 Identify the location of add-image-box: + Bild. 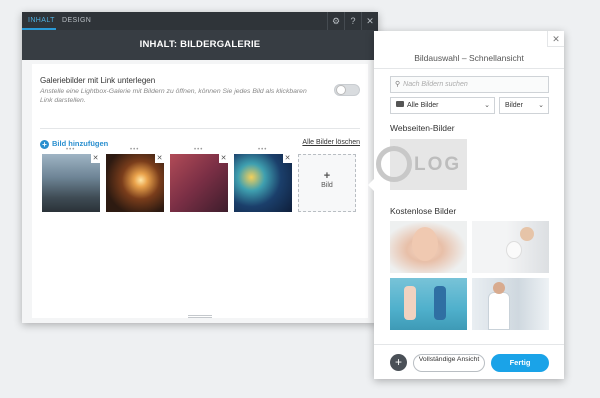
(327, 183).